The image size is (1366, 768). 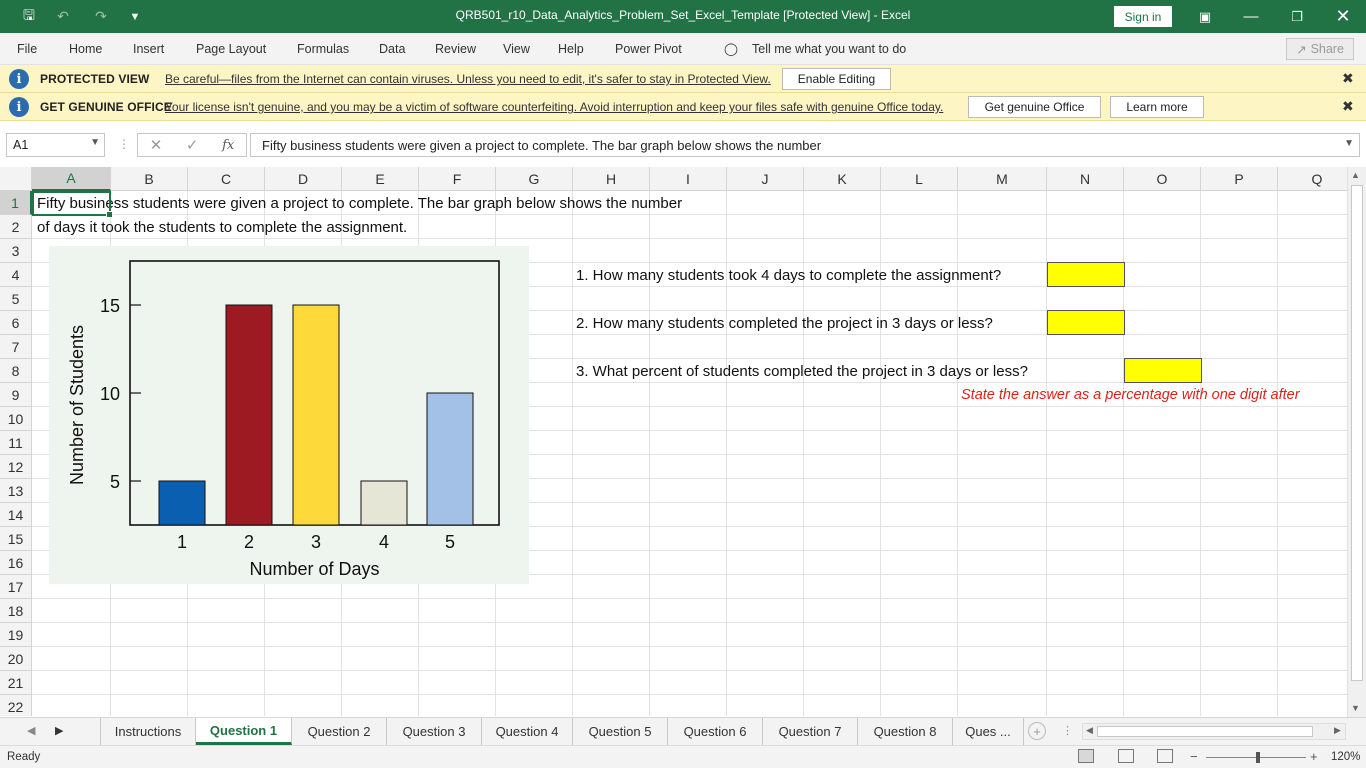 What do you see at coordinates (16, 395) in the screenshot?
I see `row-header-9: 9` at bounding box center [16, 395].